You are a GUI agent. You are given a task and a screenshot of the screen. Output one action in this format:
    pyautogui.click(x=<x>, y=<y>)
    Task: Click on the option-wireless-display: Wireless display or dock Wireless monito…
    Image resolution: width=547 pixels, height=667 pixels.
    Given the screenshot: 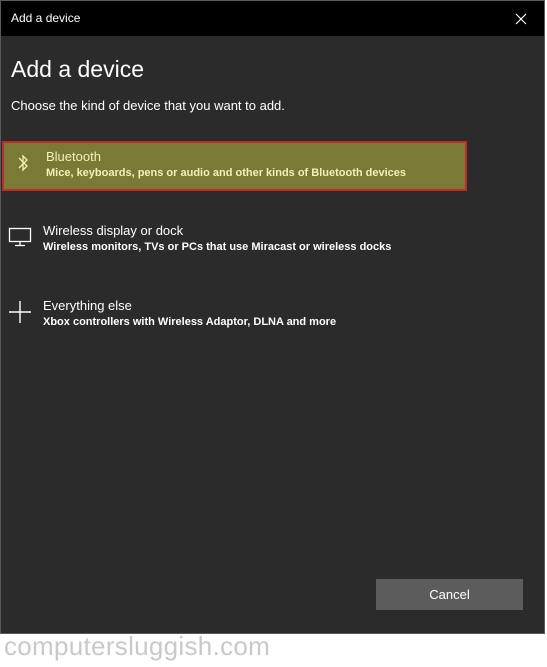 What is the action you would take?
    pyautogui.click(x=233, y=242)
    